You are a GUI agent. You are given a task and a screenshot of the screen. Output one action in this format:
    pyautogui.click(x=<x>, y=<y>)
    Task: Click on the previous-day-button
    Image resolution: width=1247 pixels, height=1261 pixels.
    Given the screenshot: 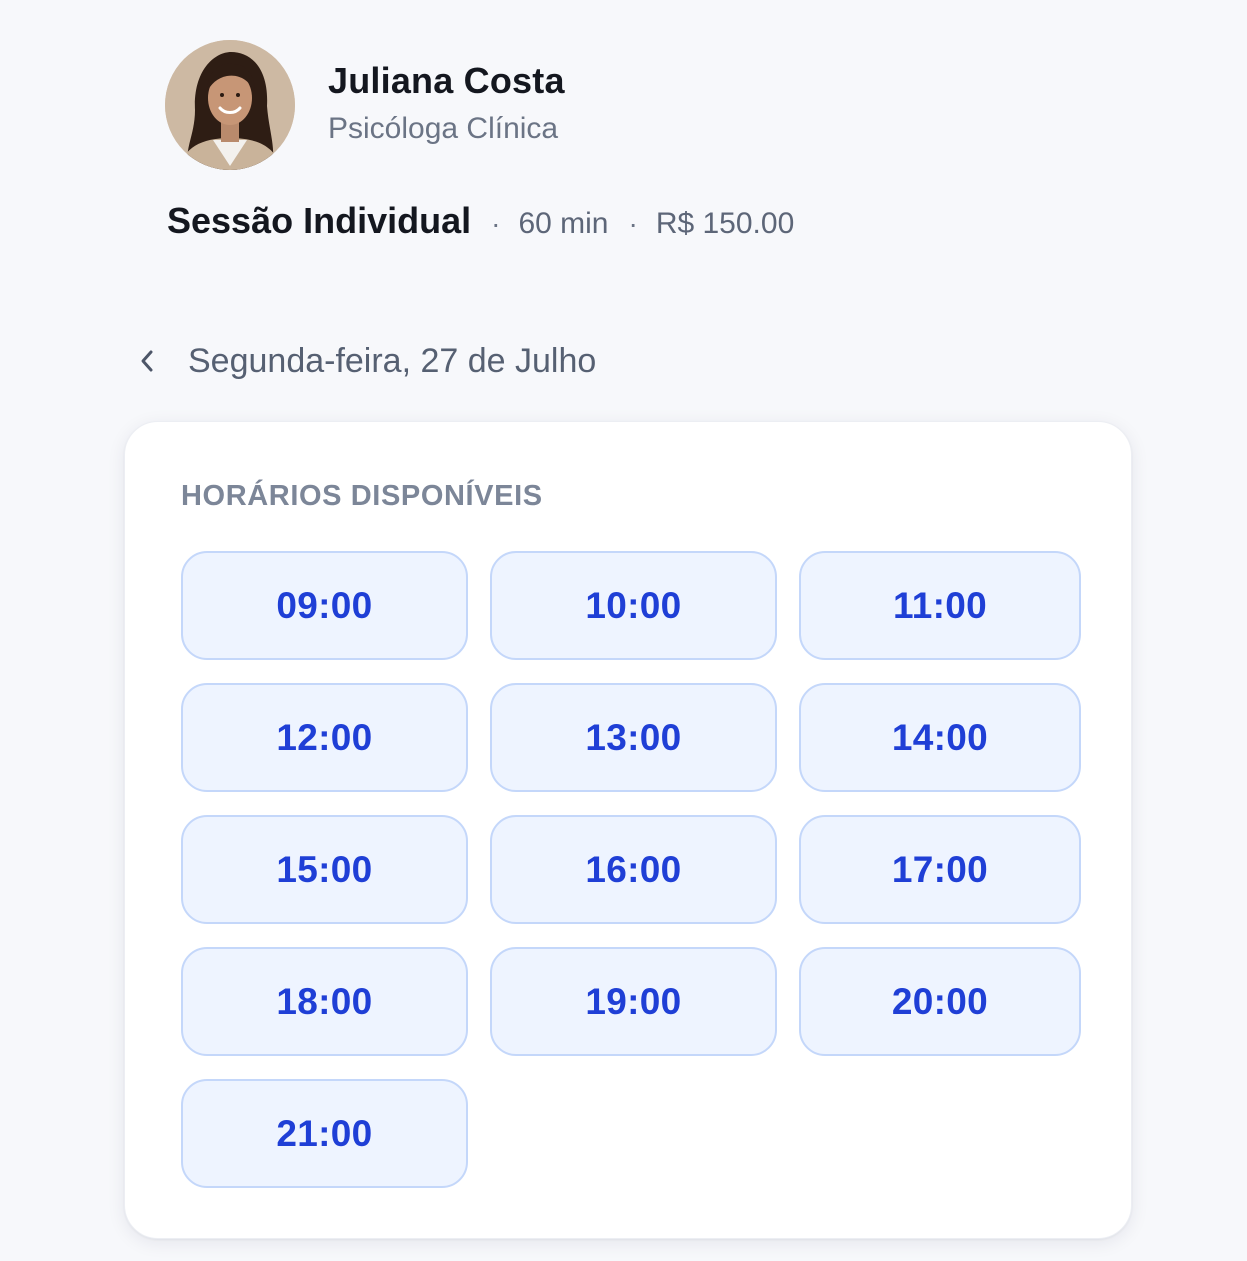 What is the action you would take?
    pyautogui.click(x=147, y=361)
    